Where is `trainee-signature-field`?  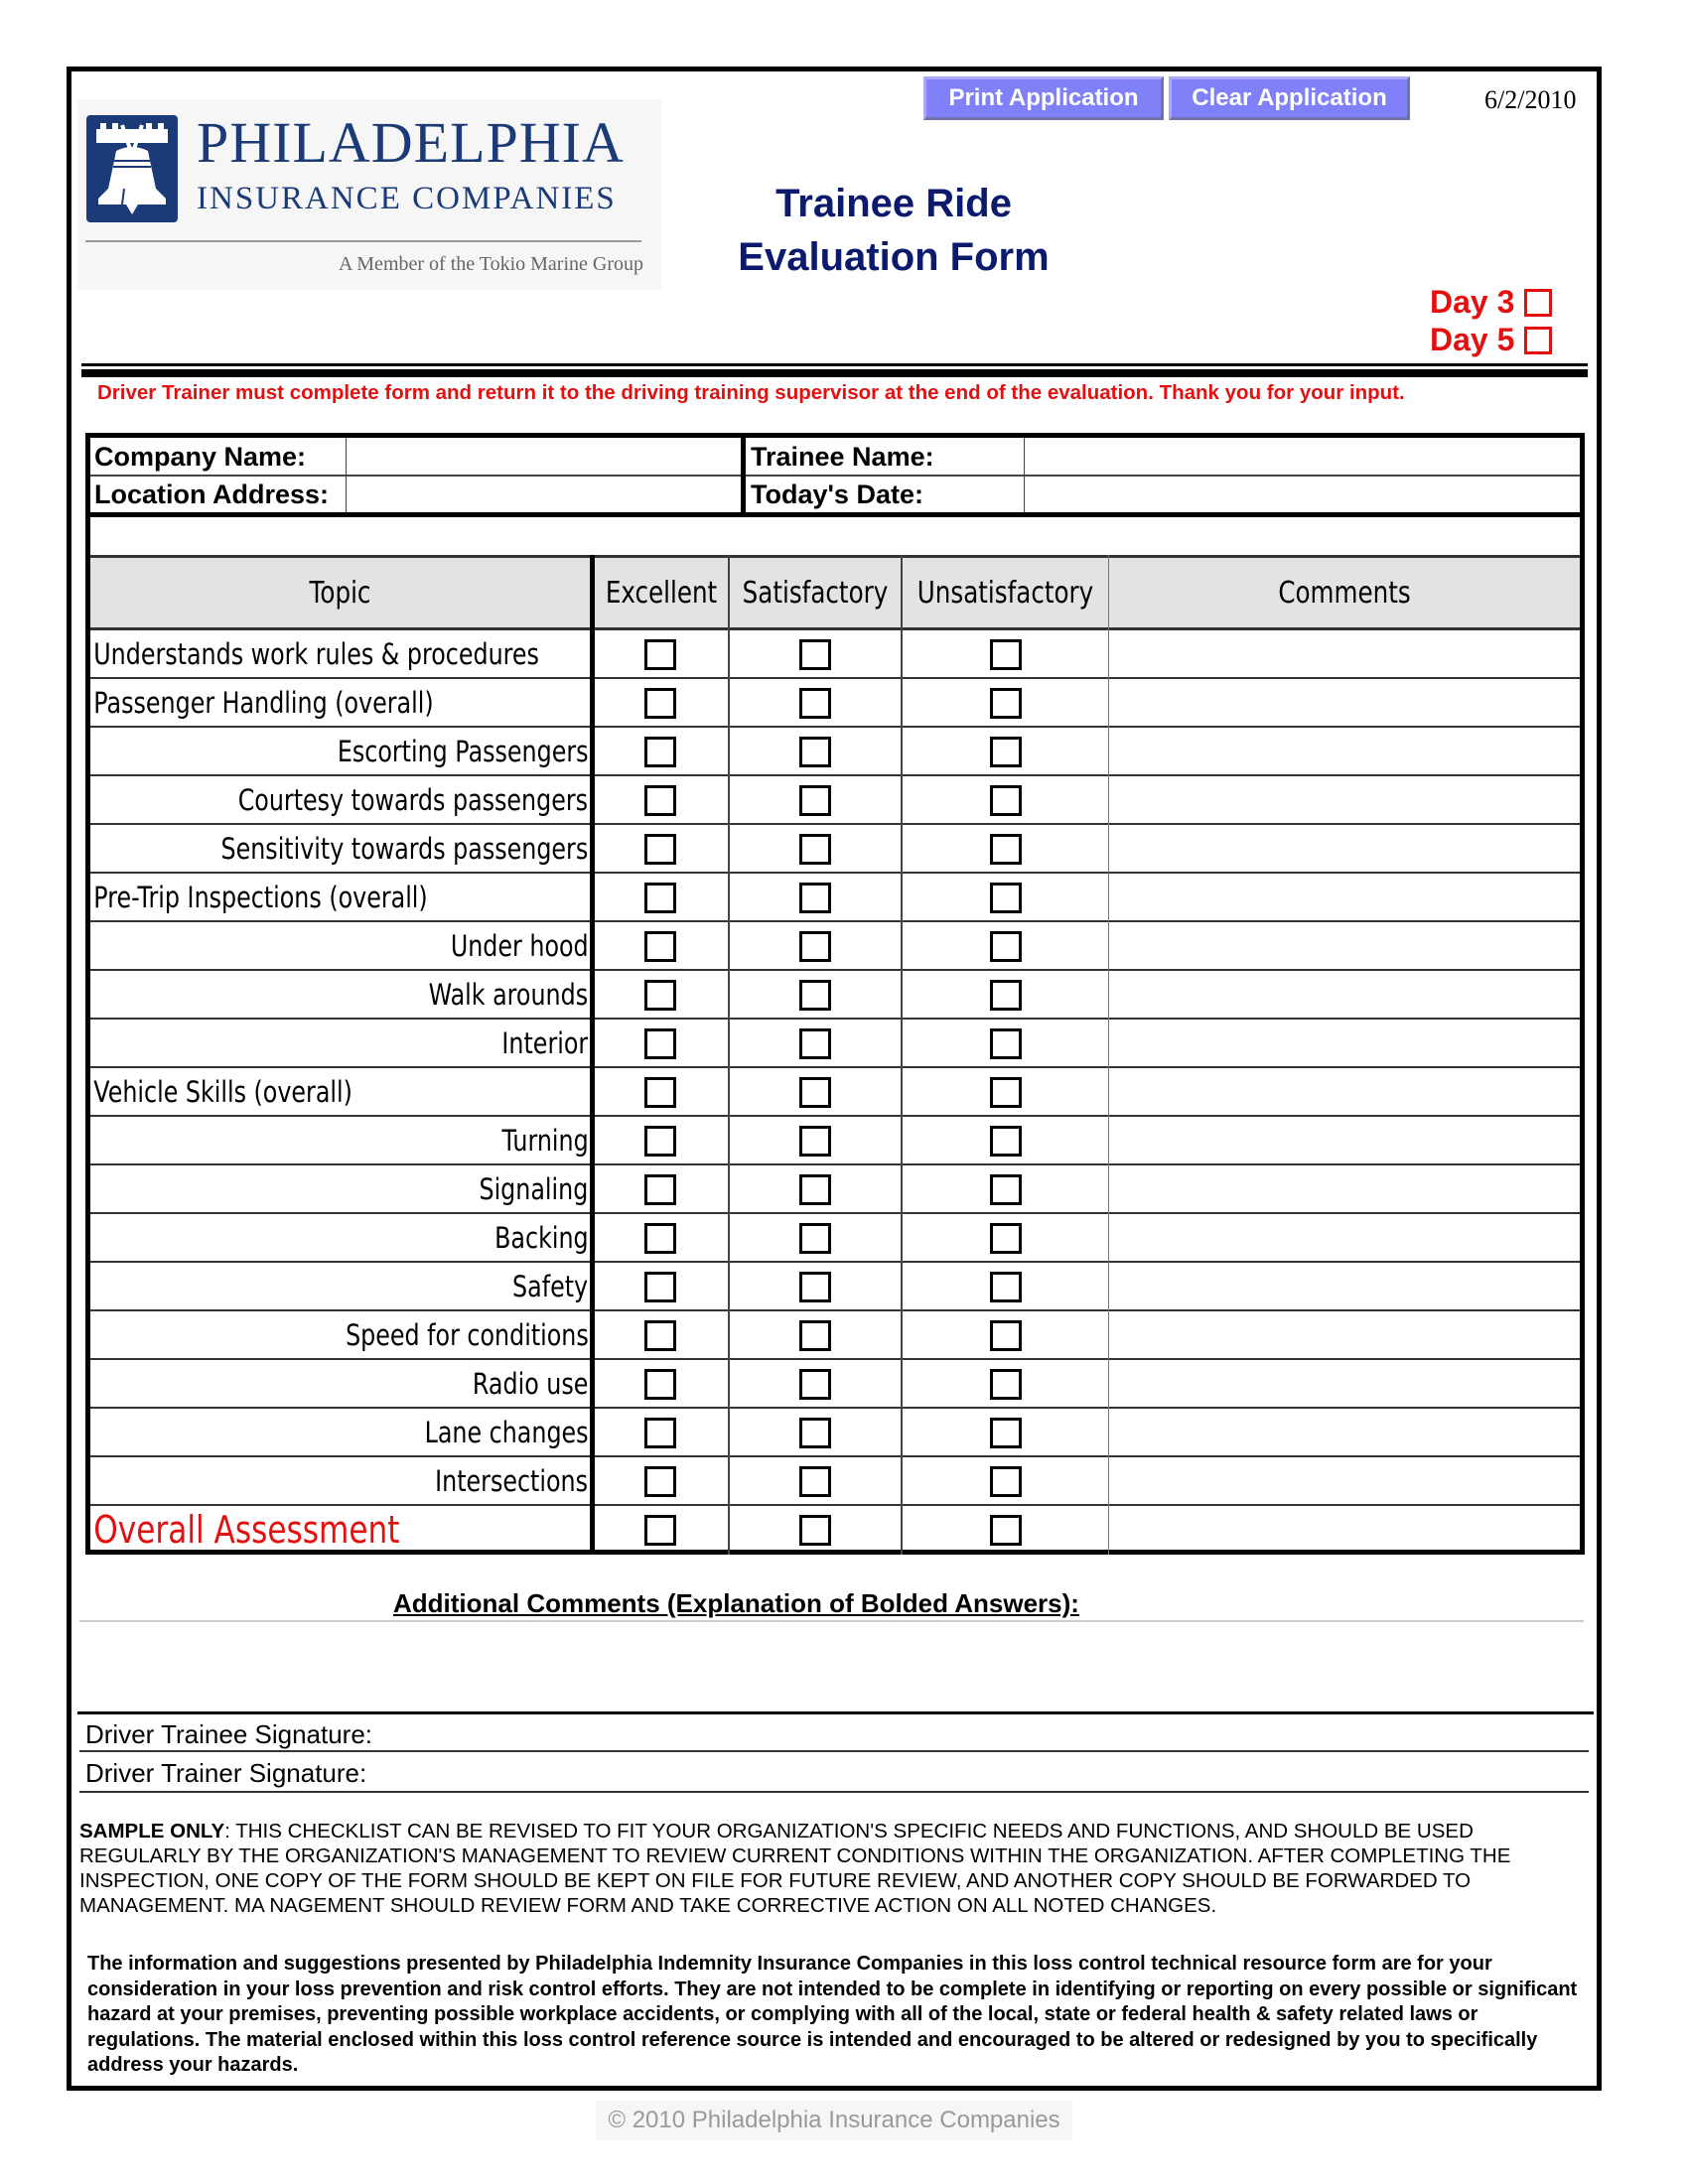
trainee-signature-field is located at coordinates (990, 1732).